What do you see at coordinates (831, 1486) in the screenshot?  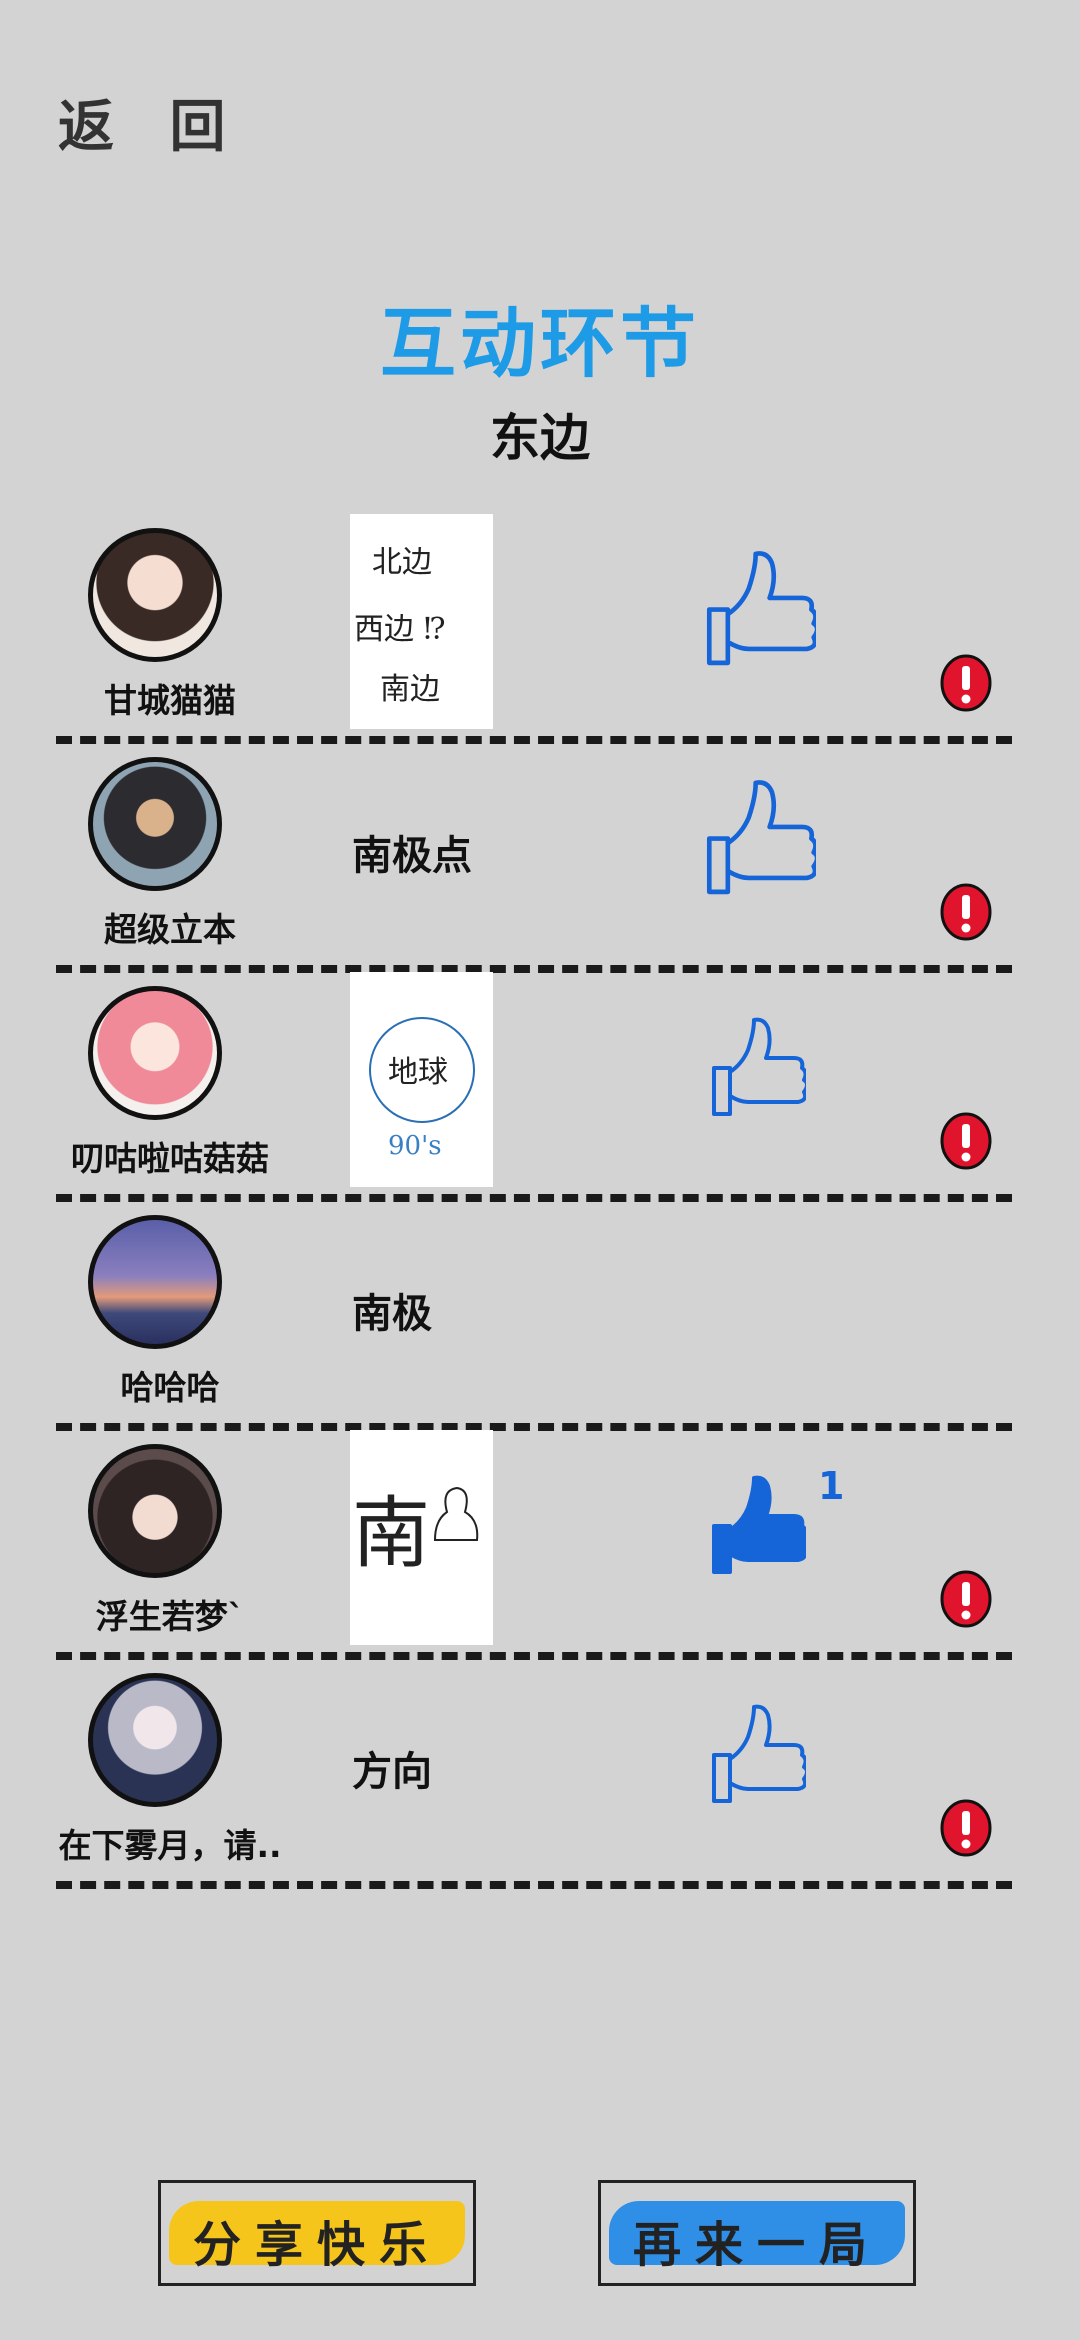 I see `like-count: 1` at bounding box center [831, 1486].